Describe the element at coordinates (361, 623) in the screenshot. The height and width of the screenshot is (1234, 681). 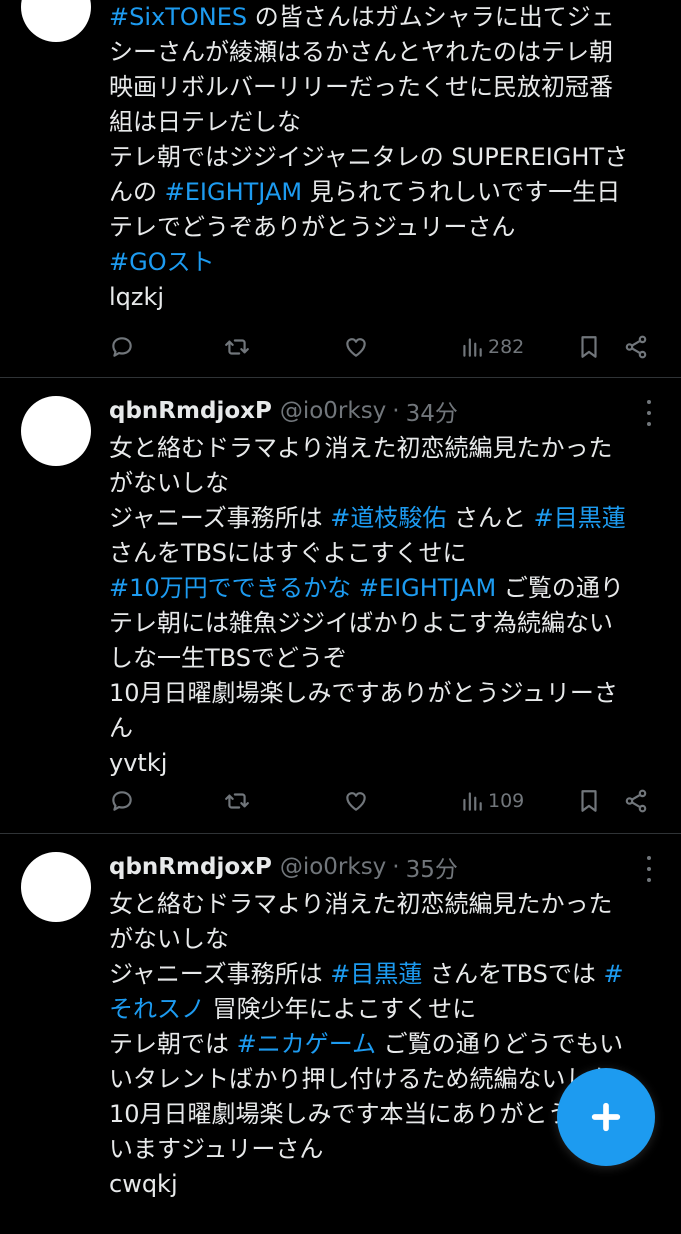
I see `text-segment: テレ朝には雑魚ジジイばかりよこす為続編ない` at that location.